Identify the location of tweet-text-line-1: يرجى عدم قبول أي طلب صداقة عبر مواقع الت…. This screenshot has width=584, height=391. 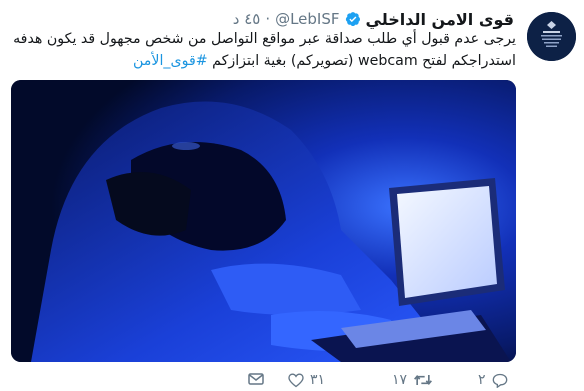
(264, 39).